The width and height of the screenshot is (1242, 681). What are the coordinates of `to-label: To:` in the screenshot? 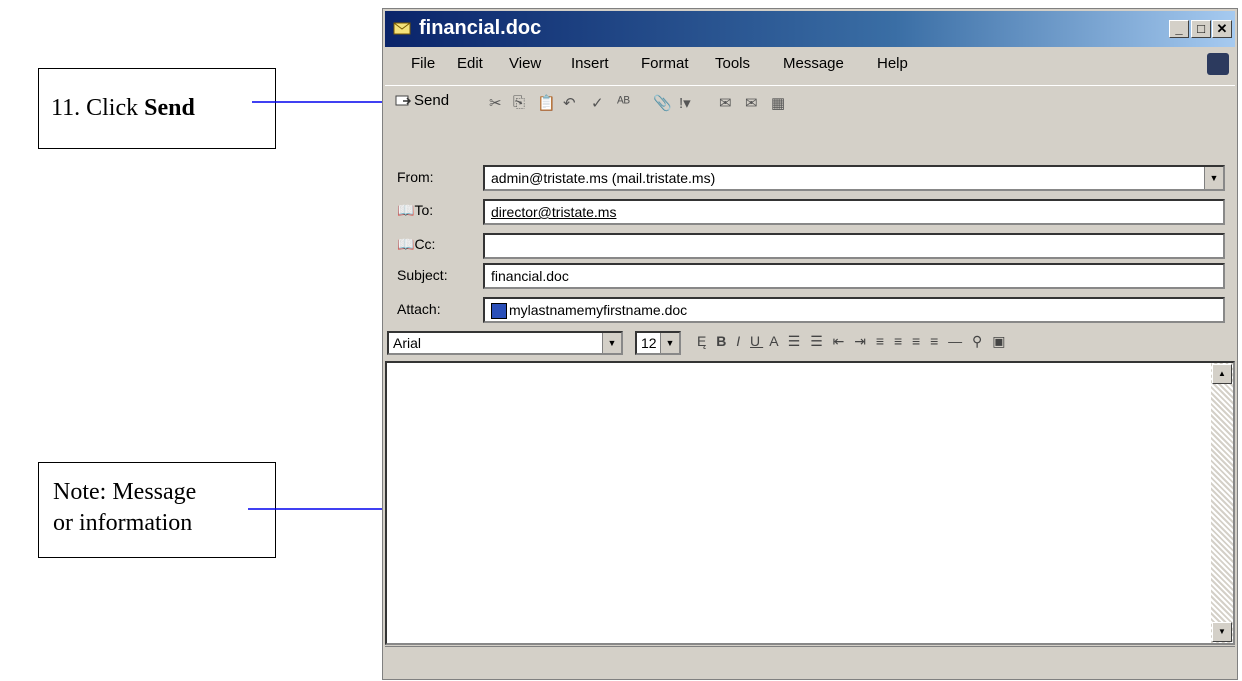 It's located at (424, 210).